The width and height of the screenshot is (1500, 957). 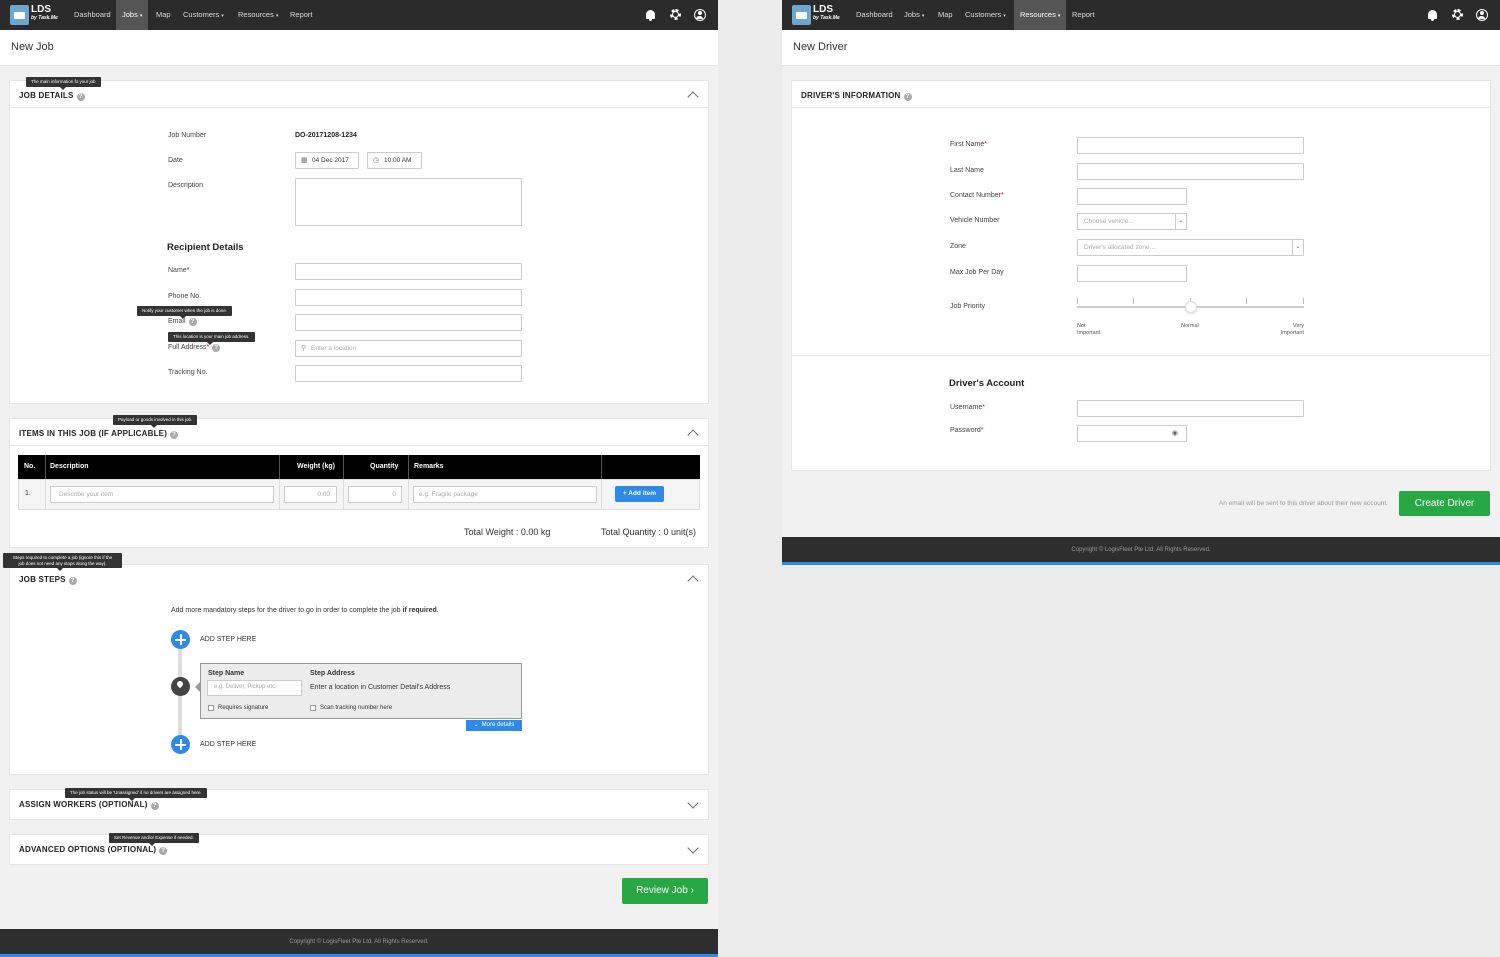 What do you see at coordinates (408, 373) in the screenshot?
I see `tracking-field` at bounding box center [408, 373].